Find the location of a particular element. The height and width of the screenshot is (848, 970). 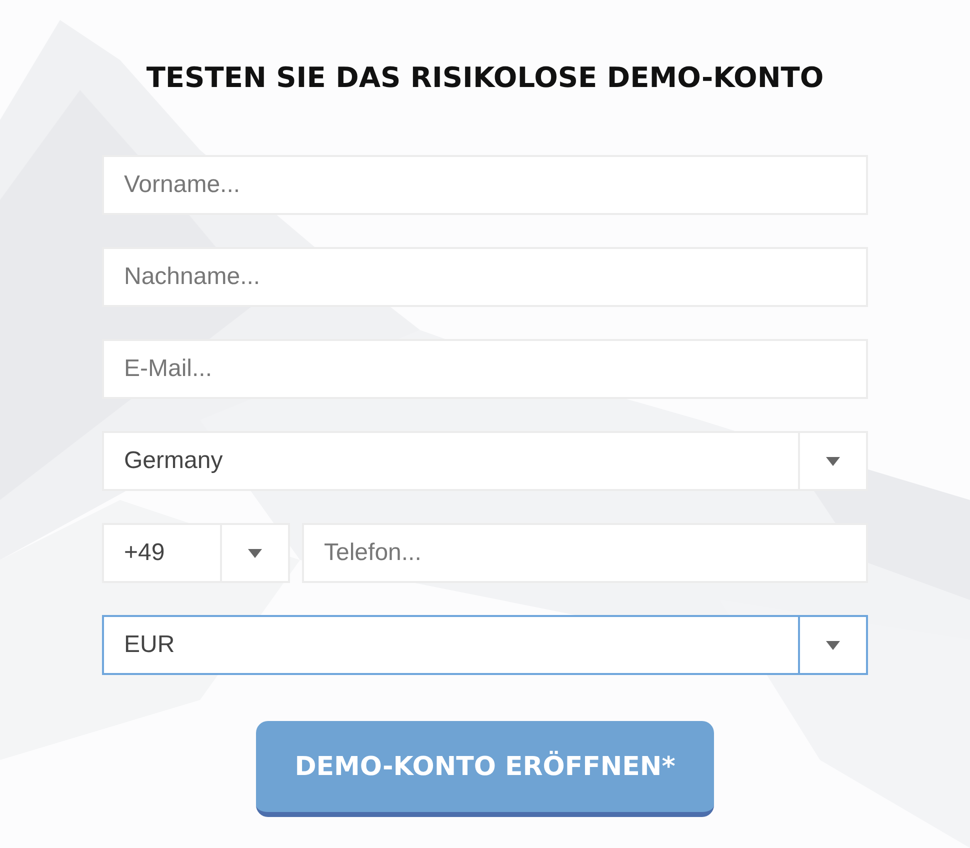

dial-code-select: +49 is located at coordinates (196, 553).